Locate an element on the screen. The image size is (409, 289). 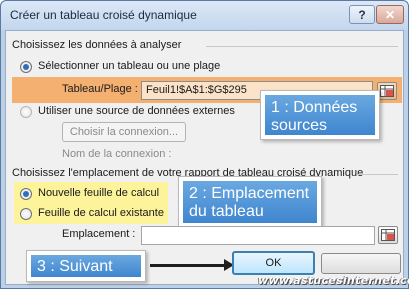
callout-1-line2: sources is located at coordinates (299, 125).